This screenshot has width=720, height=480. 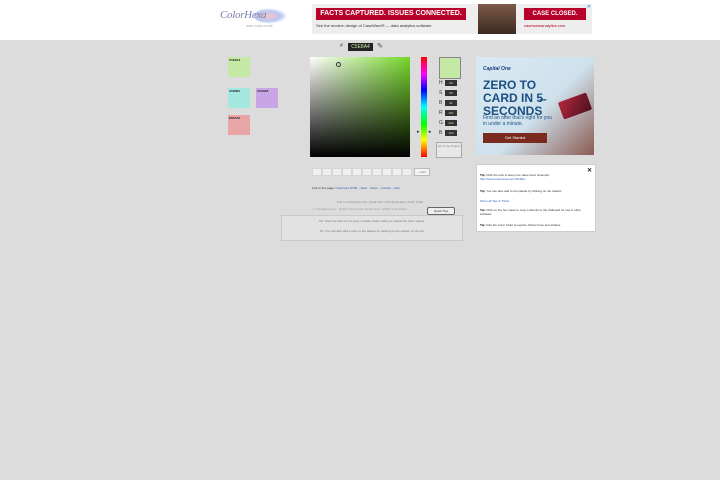 What do you see at coordinates (243, 15) in the screenshot?
I see `logo-text: ColorHexa` at bounding box center [243, 15].